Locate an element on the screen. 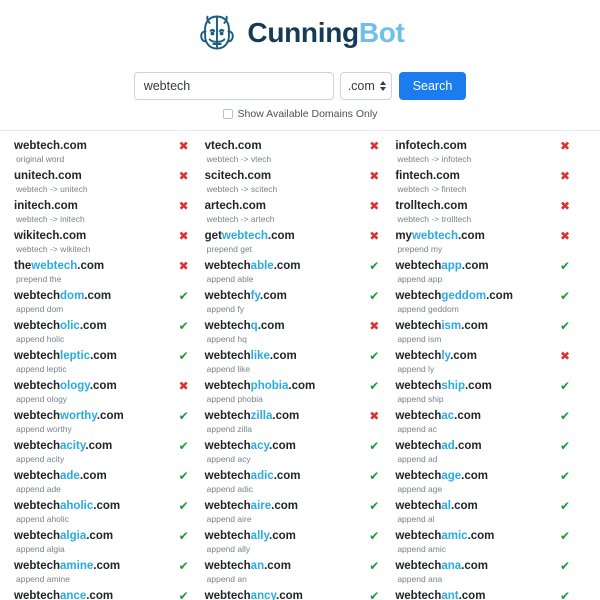 The image size is (600, 600). result-item: webtechphobia.com append phobia ✔ is located at coordinates (300, 394).